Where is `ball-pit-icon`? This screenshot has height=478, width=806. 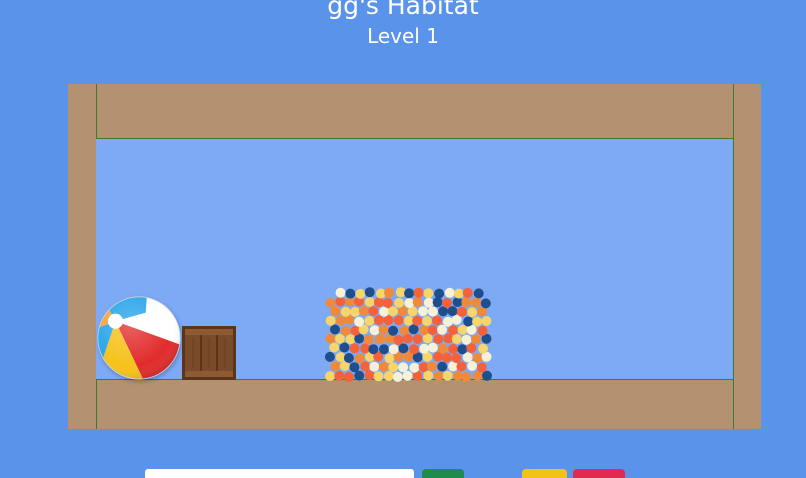 ball-pit-icon is located at coordinates (410, 329).